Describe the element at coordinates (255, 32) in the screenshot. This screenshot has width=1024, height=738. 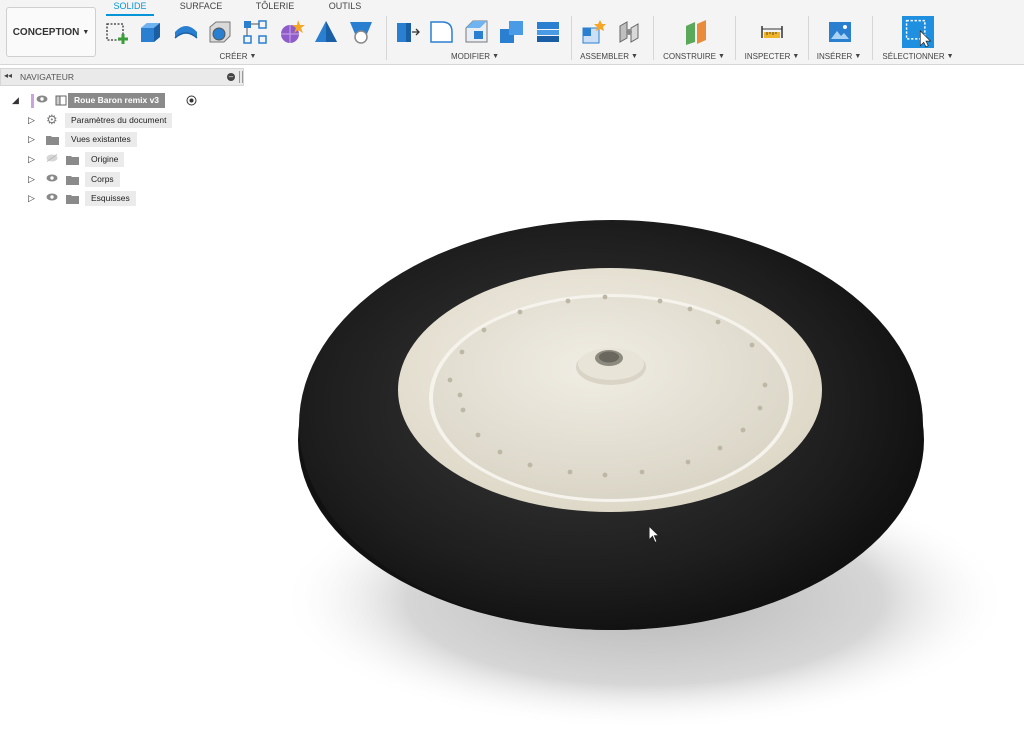
I see `rectangular-pattern-icon` at that location.